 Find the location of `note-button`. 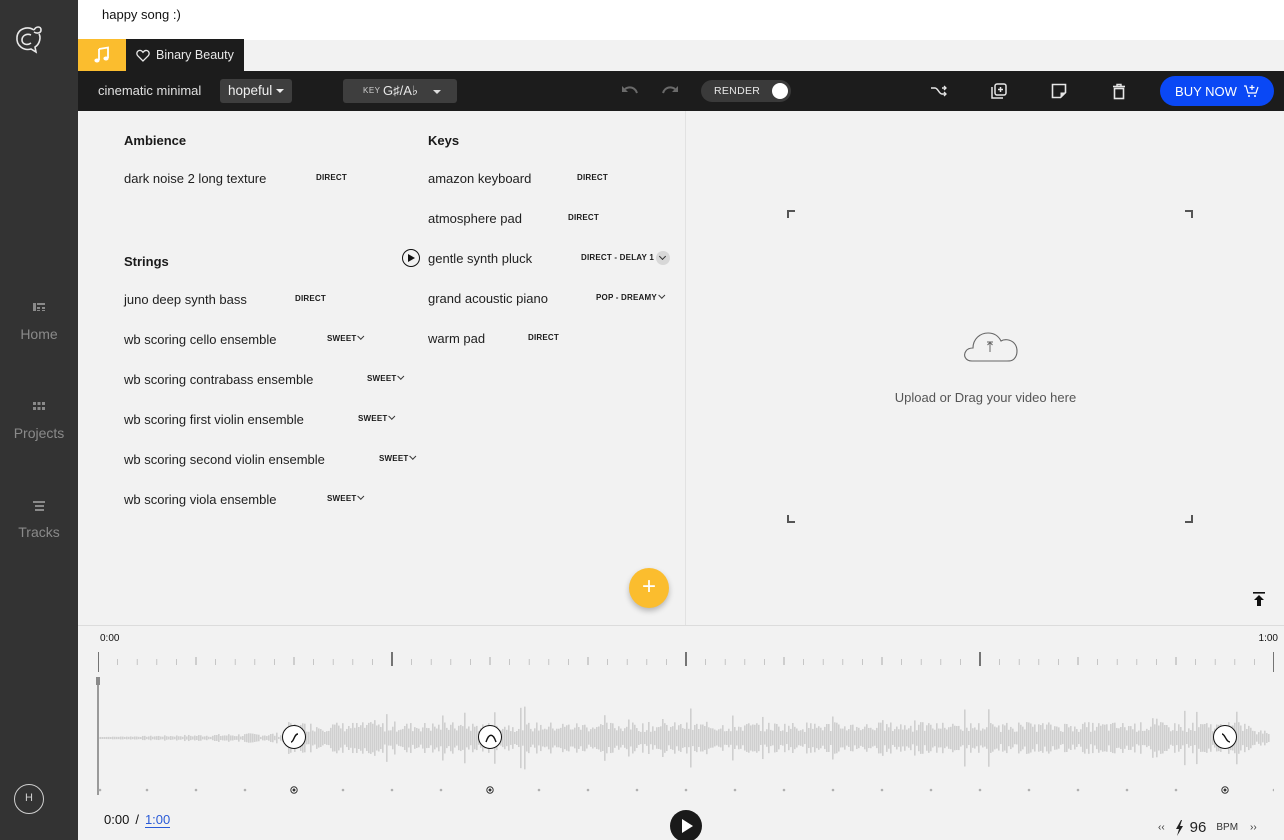

note-button is located at coordinates (1059, 91).